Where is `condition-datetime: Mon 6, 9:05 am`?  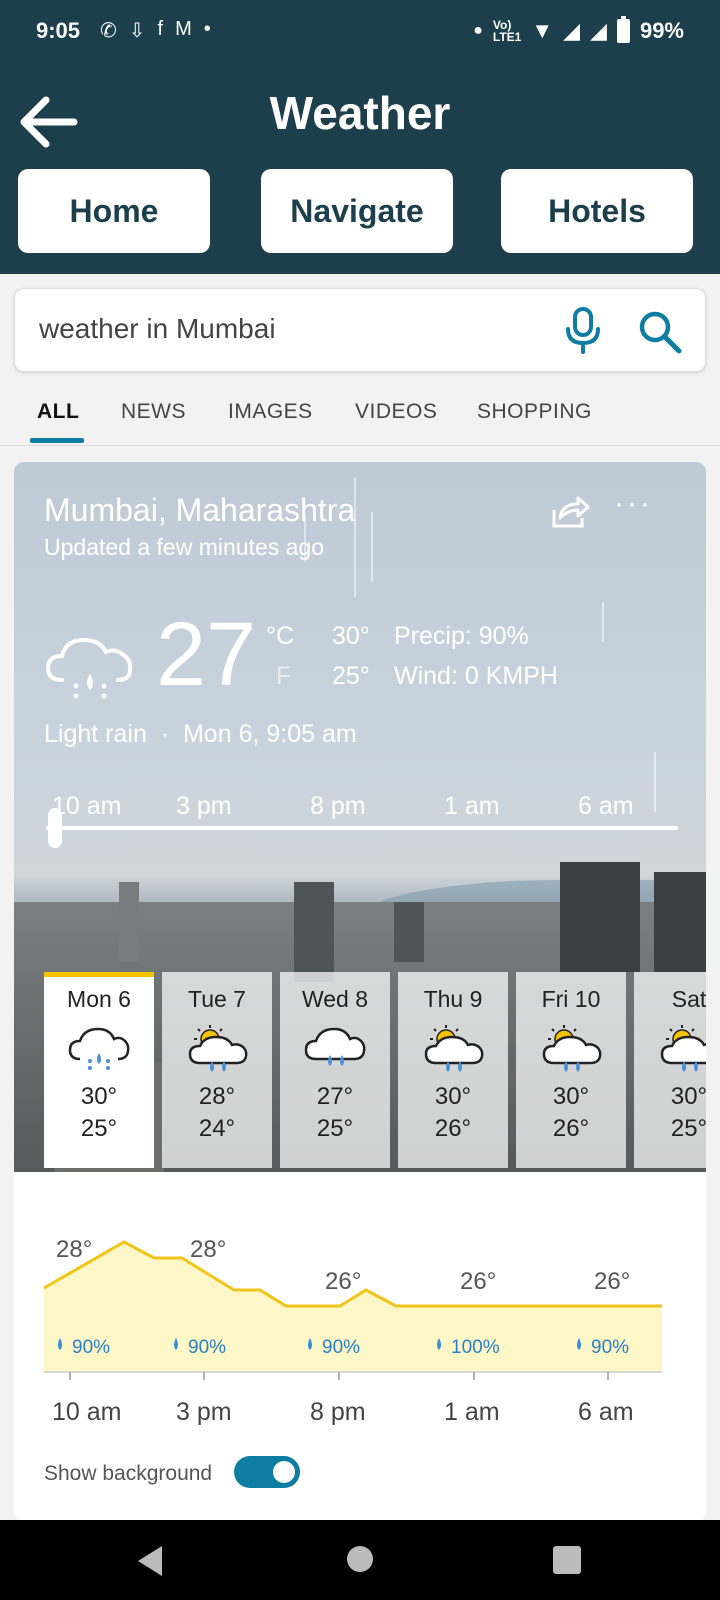 condition-datetime: Mon 6, 9:05 am is located at coordinates (269, 734).